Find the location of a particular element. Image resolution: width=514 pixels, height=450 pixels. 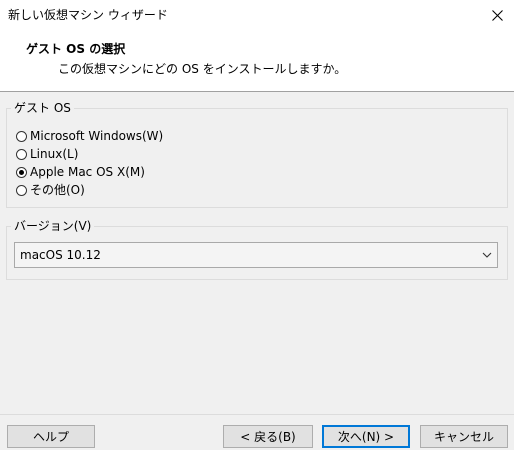

radio-label: Microsoft Windows(W) is located at coordinates (97, 136).